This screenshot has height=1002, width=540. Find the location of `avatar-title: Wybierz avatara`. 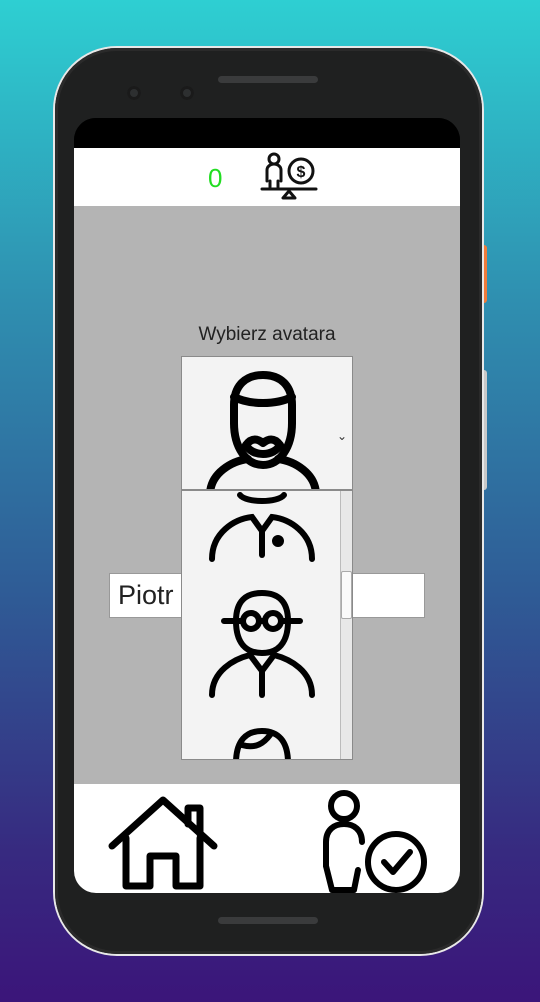

avatar-title: Wybierz avatara is located at coordinates (267, 334).